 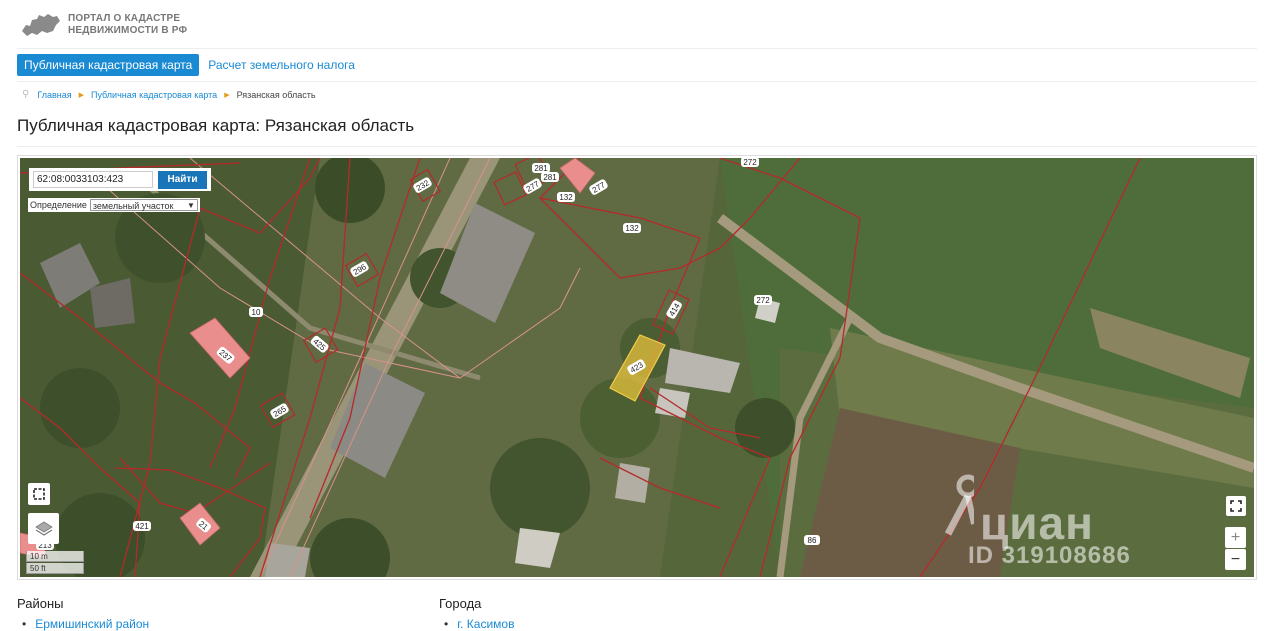 I want to click on parcel-label: 86, so click(x=812, y=540).